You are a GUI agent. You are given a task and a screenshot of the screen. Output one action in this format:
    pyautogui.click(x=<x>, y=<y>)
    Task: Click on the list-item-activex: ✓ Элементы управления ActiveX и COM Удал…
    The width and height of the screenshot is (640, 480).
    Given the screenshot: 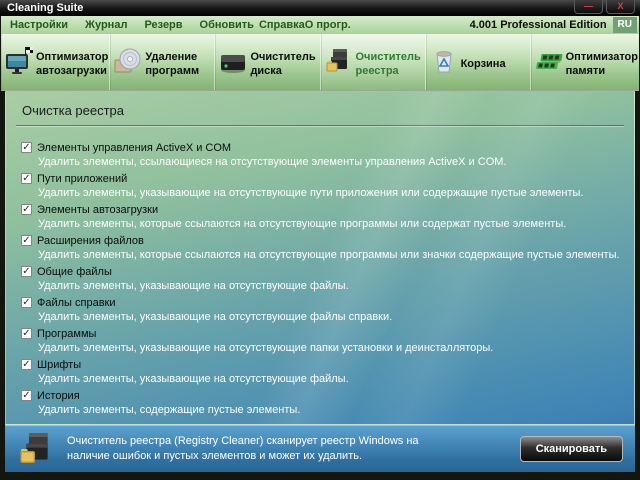 What is the action you would take?
    pyautogui.click(x=325, y=154)
    